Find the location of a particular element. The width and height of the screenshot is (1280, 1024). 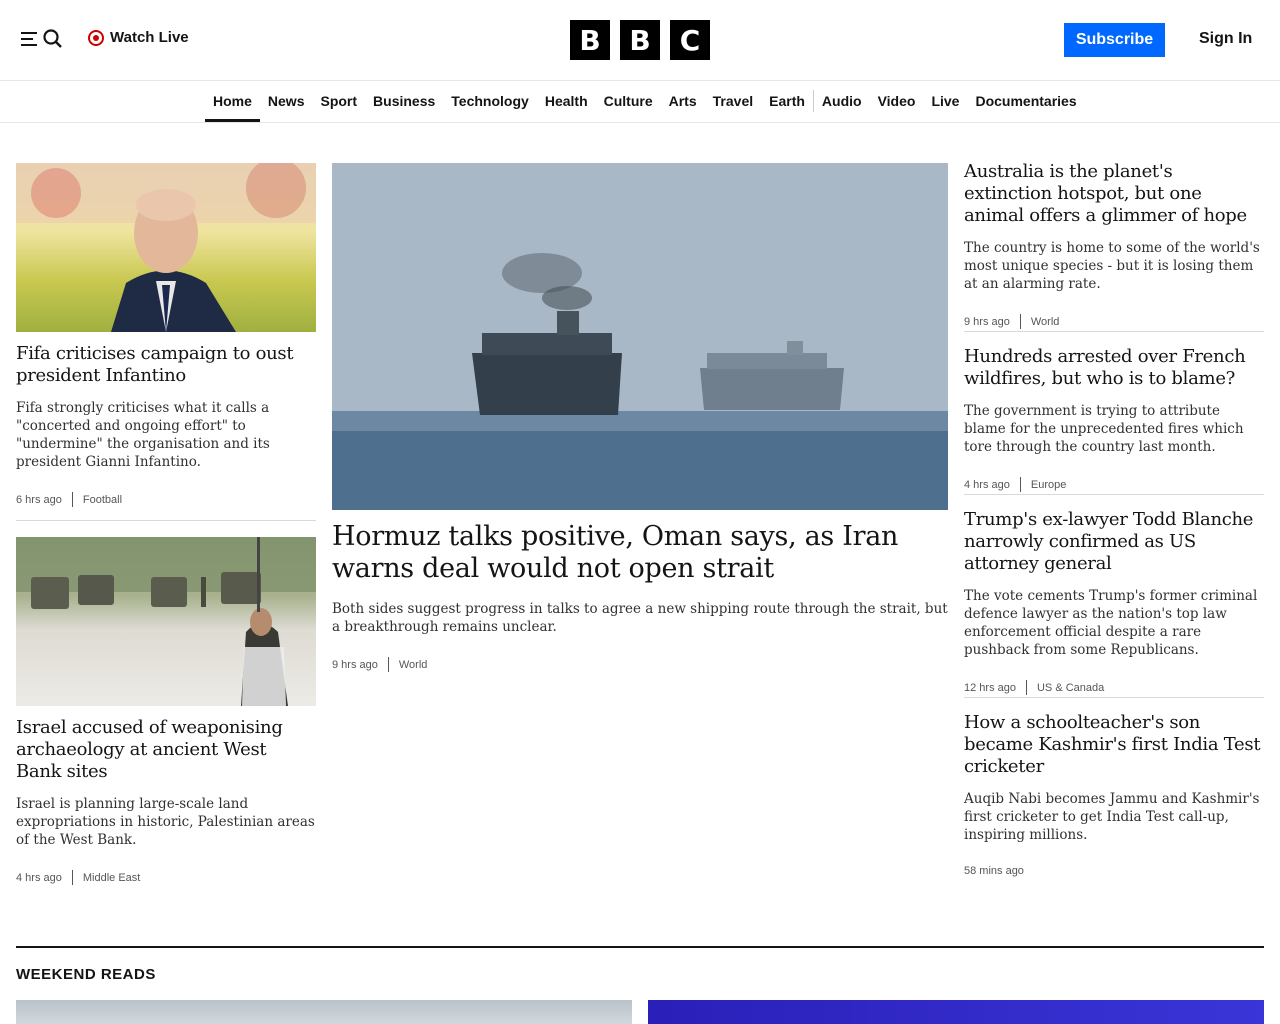

live-indicator-icon is located at coordinates (96, 37).